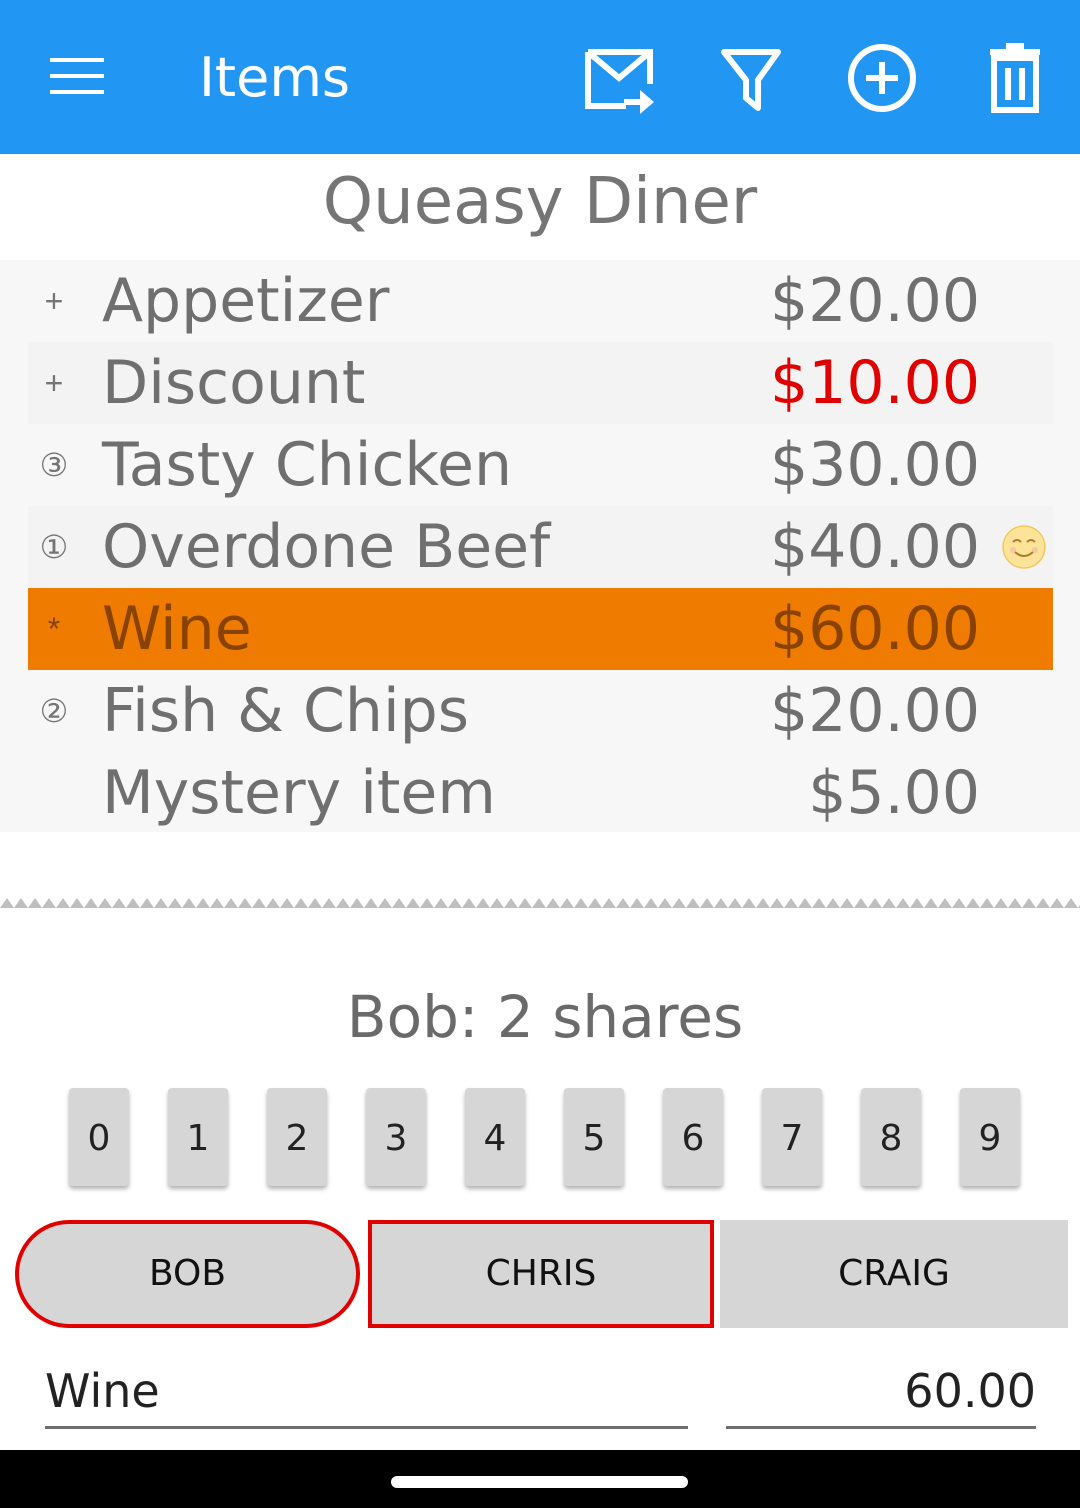  Describe the element at coordinates (990, 1137) in the screenshot. I see `digit-button-9: 9` at that location.